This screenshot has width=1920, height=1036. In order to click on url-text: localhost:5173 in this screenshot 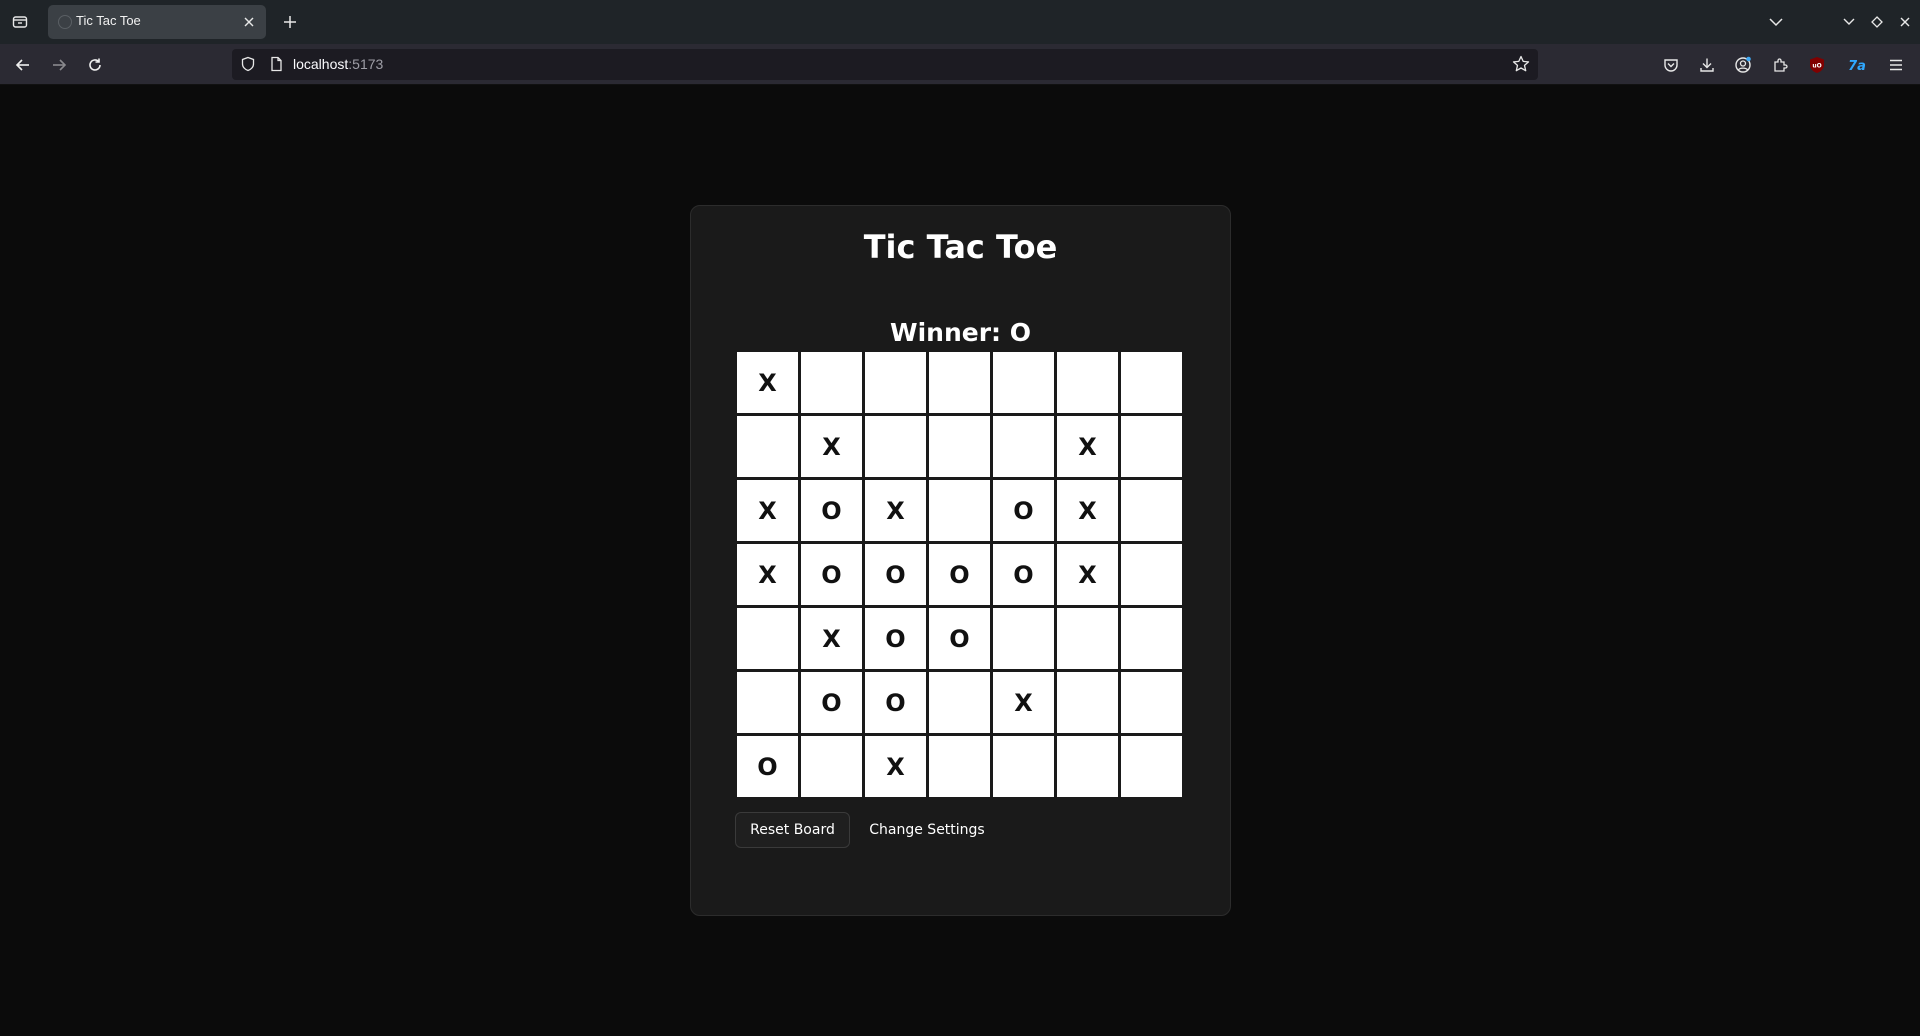, I will do `click(338, 64)`.